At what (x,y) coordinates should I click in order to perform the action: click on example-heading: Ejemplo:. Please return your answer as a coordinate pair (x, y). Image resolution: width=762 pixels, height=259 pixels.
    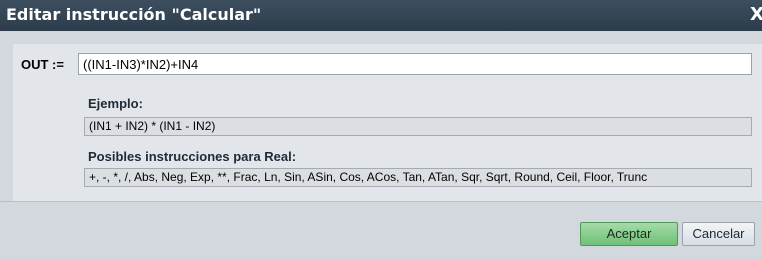
    Looking at the image, I should click on (115, 103).